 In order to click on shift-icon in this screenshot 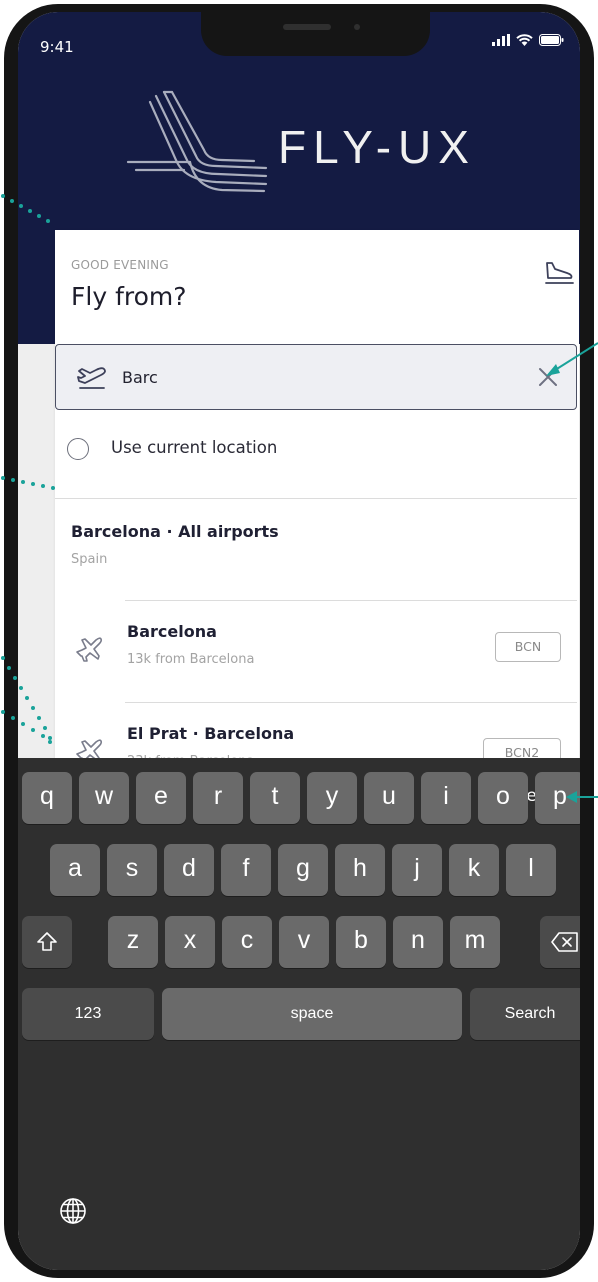, I will do `click(47, 941)`.